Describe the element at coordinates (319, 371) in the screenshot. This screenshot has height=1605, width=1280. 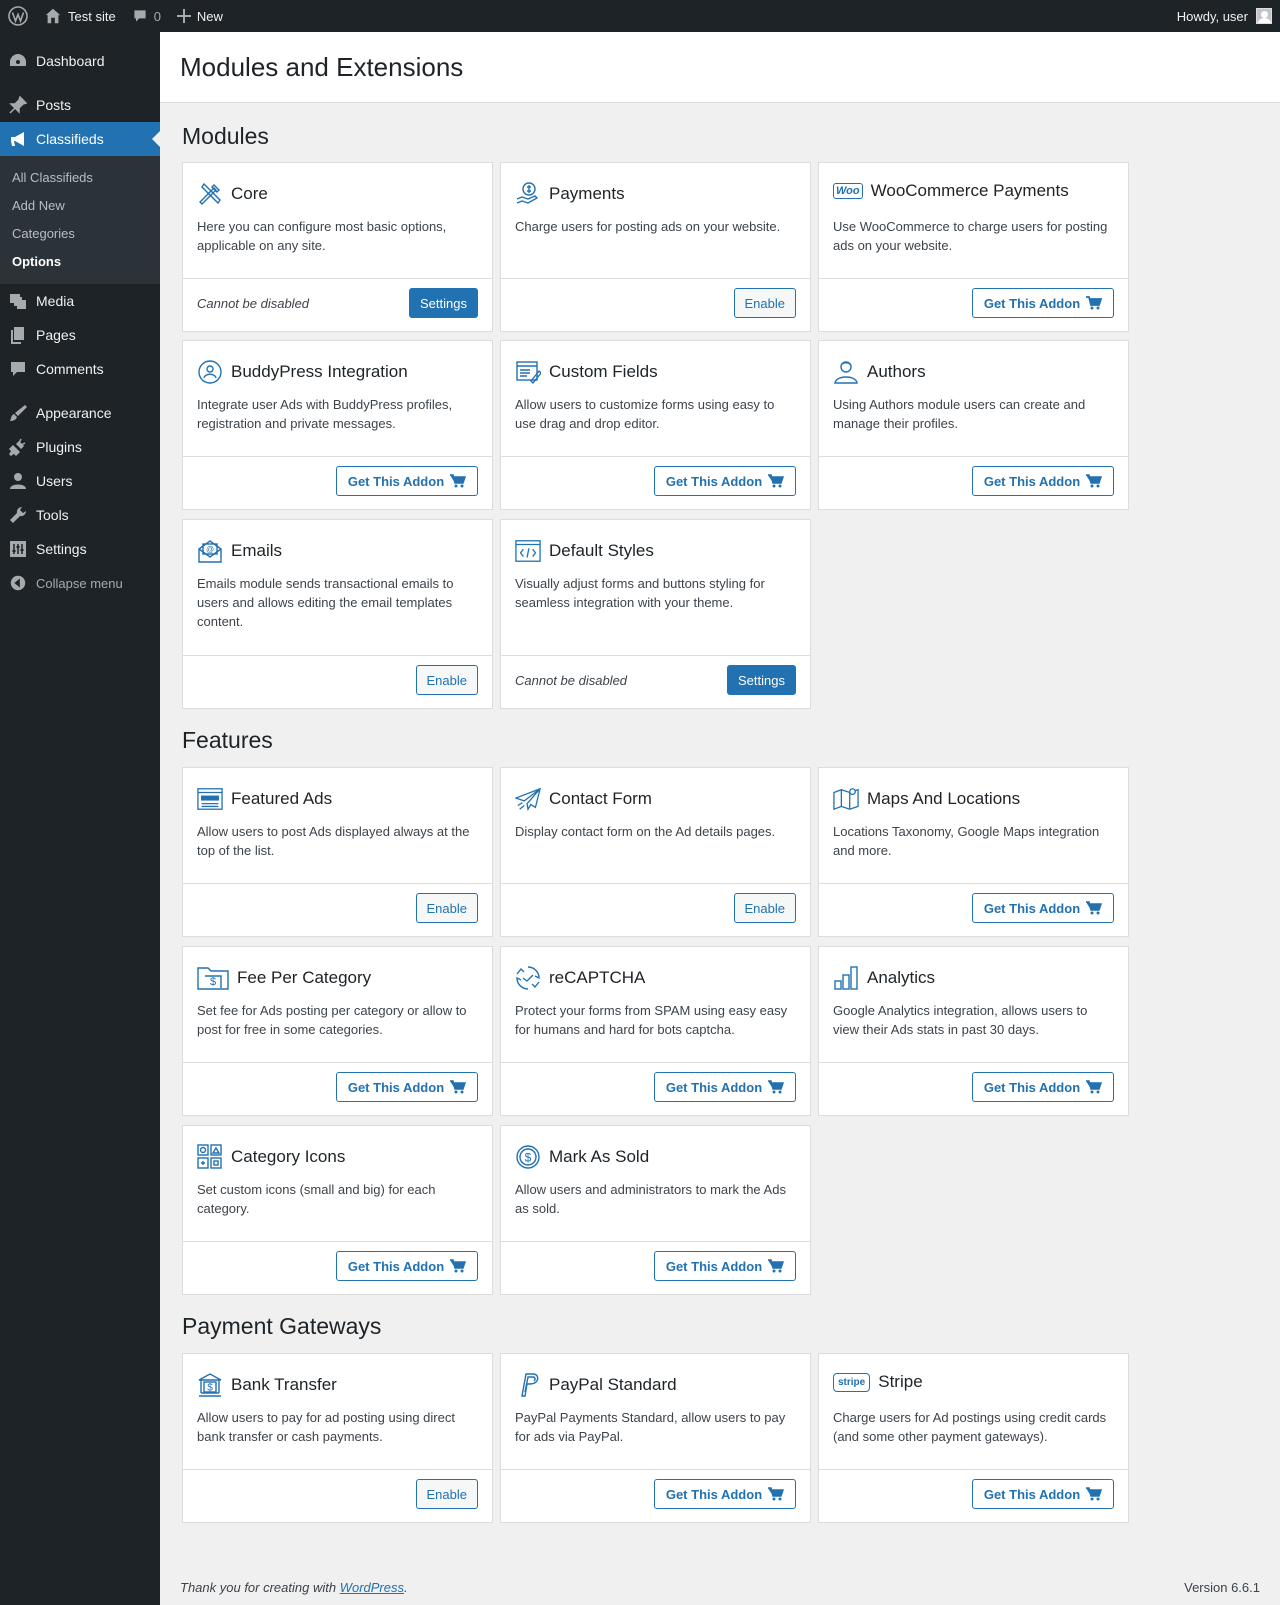
I see `module-title: BuddyPress Integration` at that location.